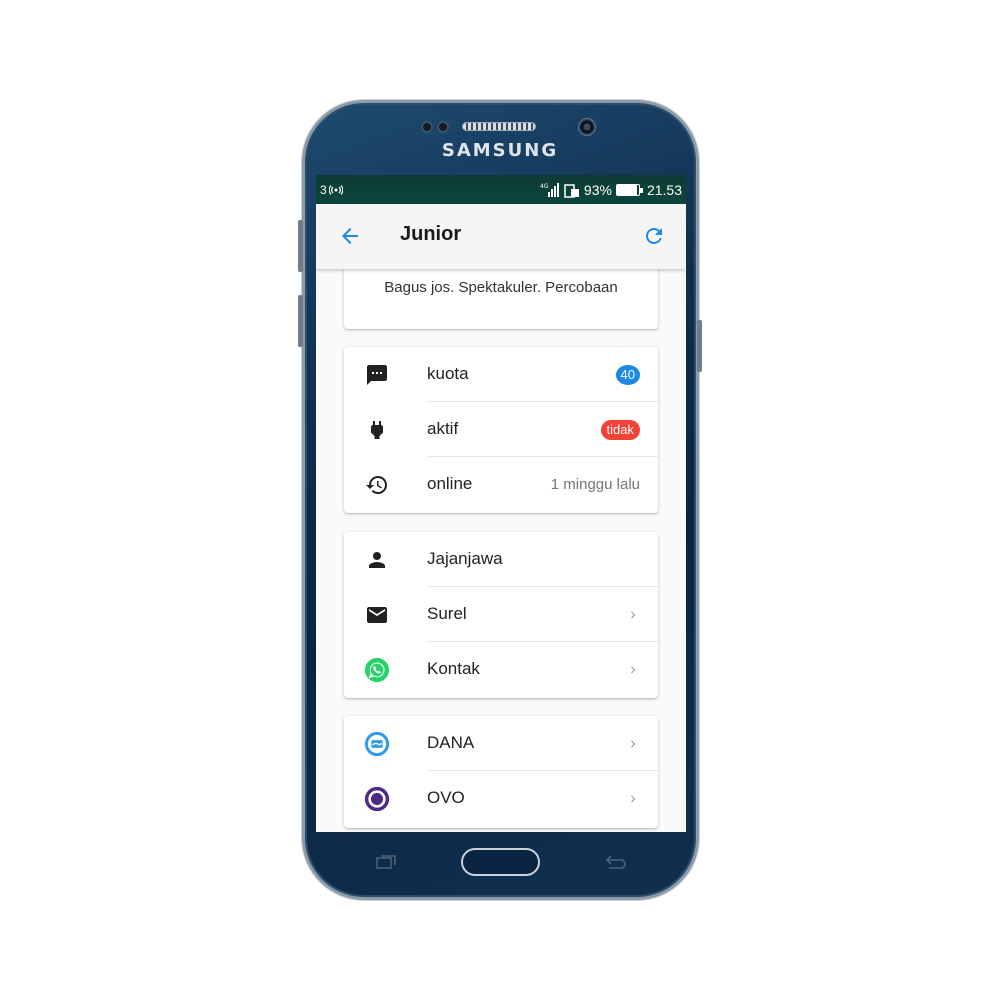 This screenshot has width=1000, height=1000. Describe the element at coordinates (571, 190) in the screenshot. I see `data-saver-icon` at that location.